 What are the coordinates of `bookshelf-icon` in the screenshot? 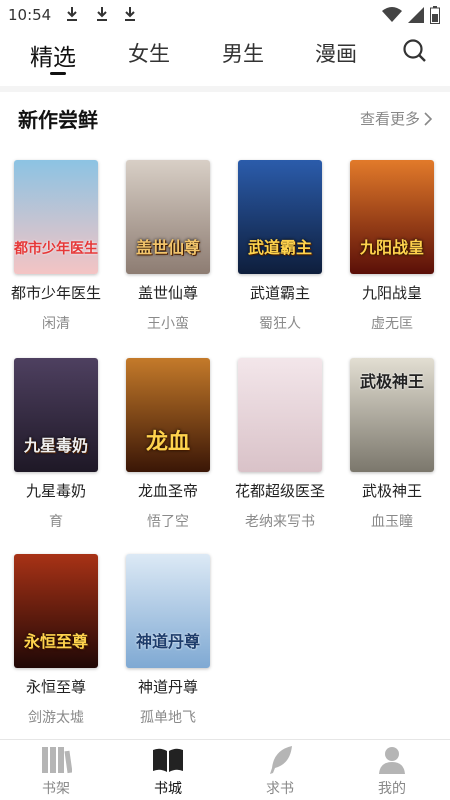 It's located at (56, 760).